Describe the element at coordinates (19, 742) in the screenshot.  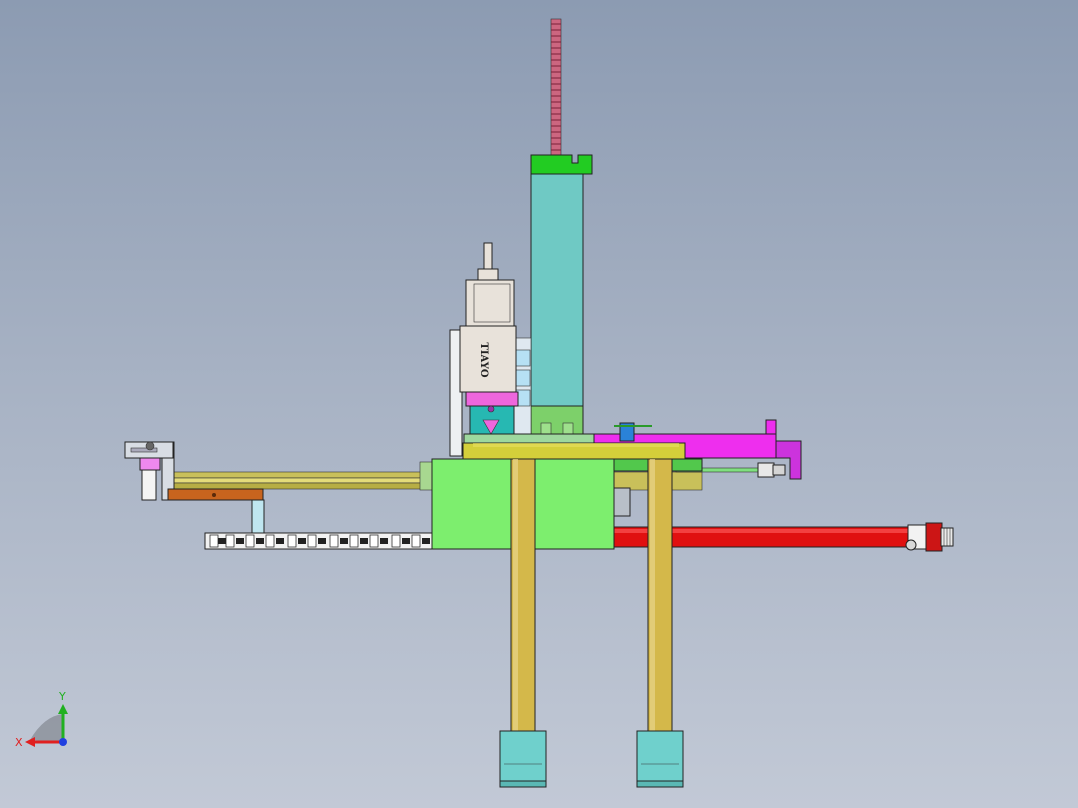
I see `x-axis-label: X` at that location.